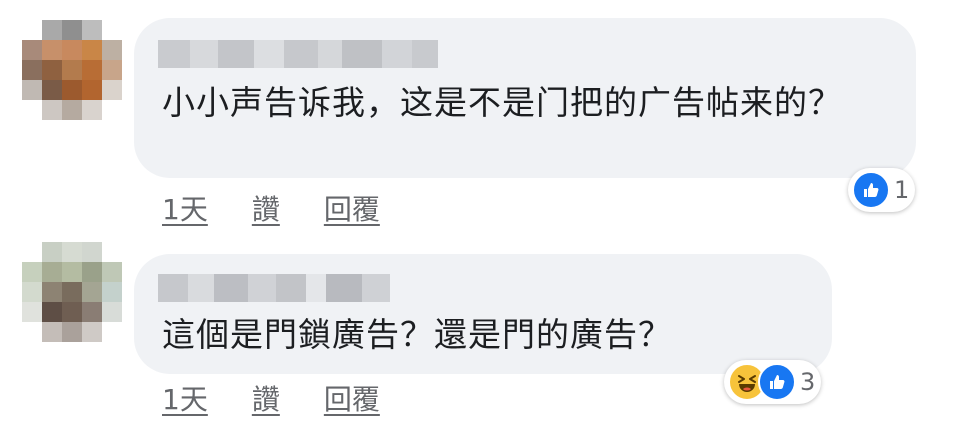  What do you see at coordinates (502, 102) in the screenshot?
I see `comment-text: 小小声告诉我，这是不是门把的广告帖来的？` at bounding box center [502, 102].